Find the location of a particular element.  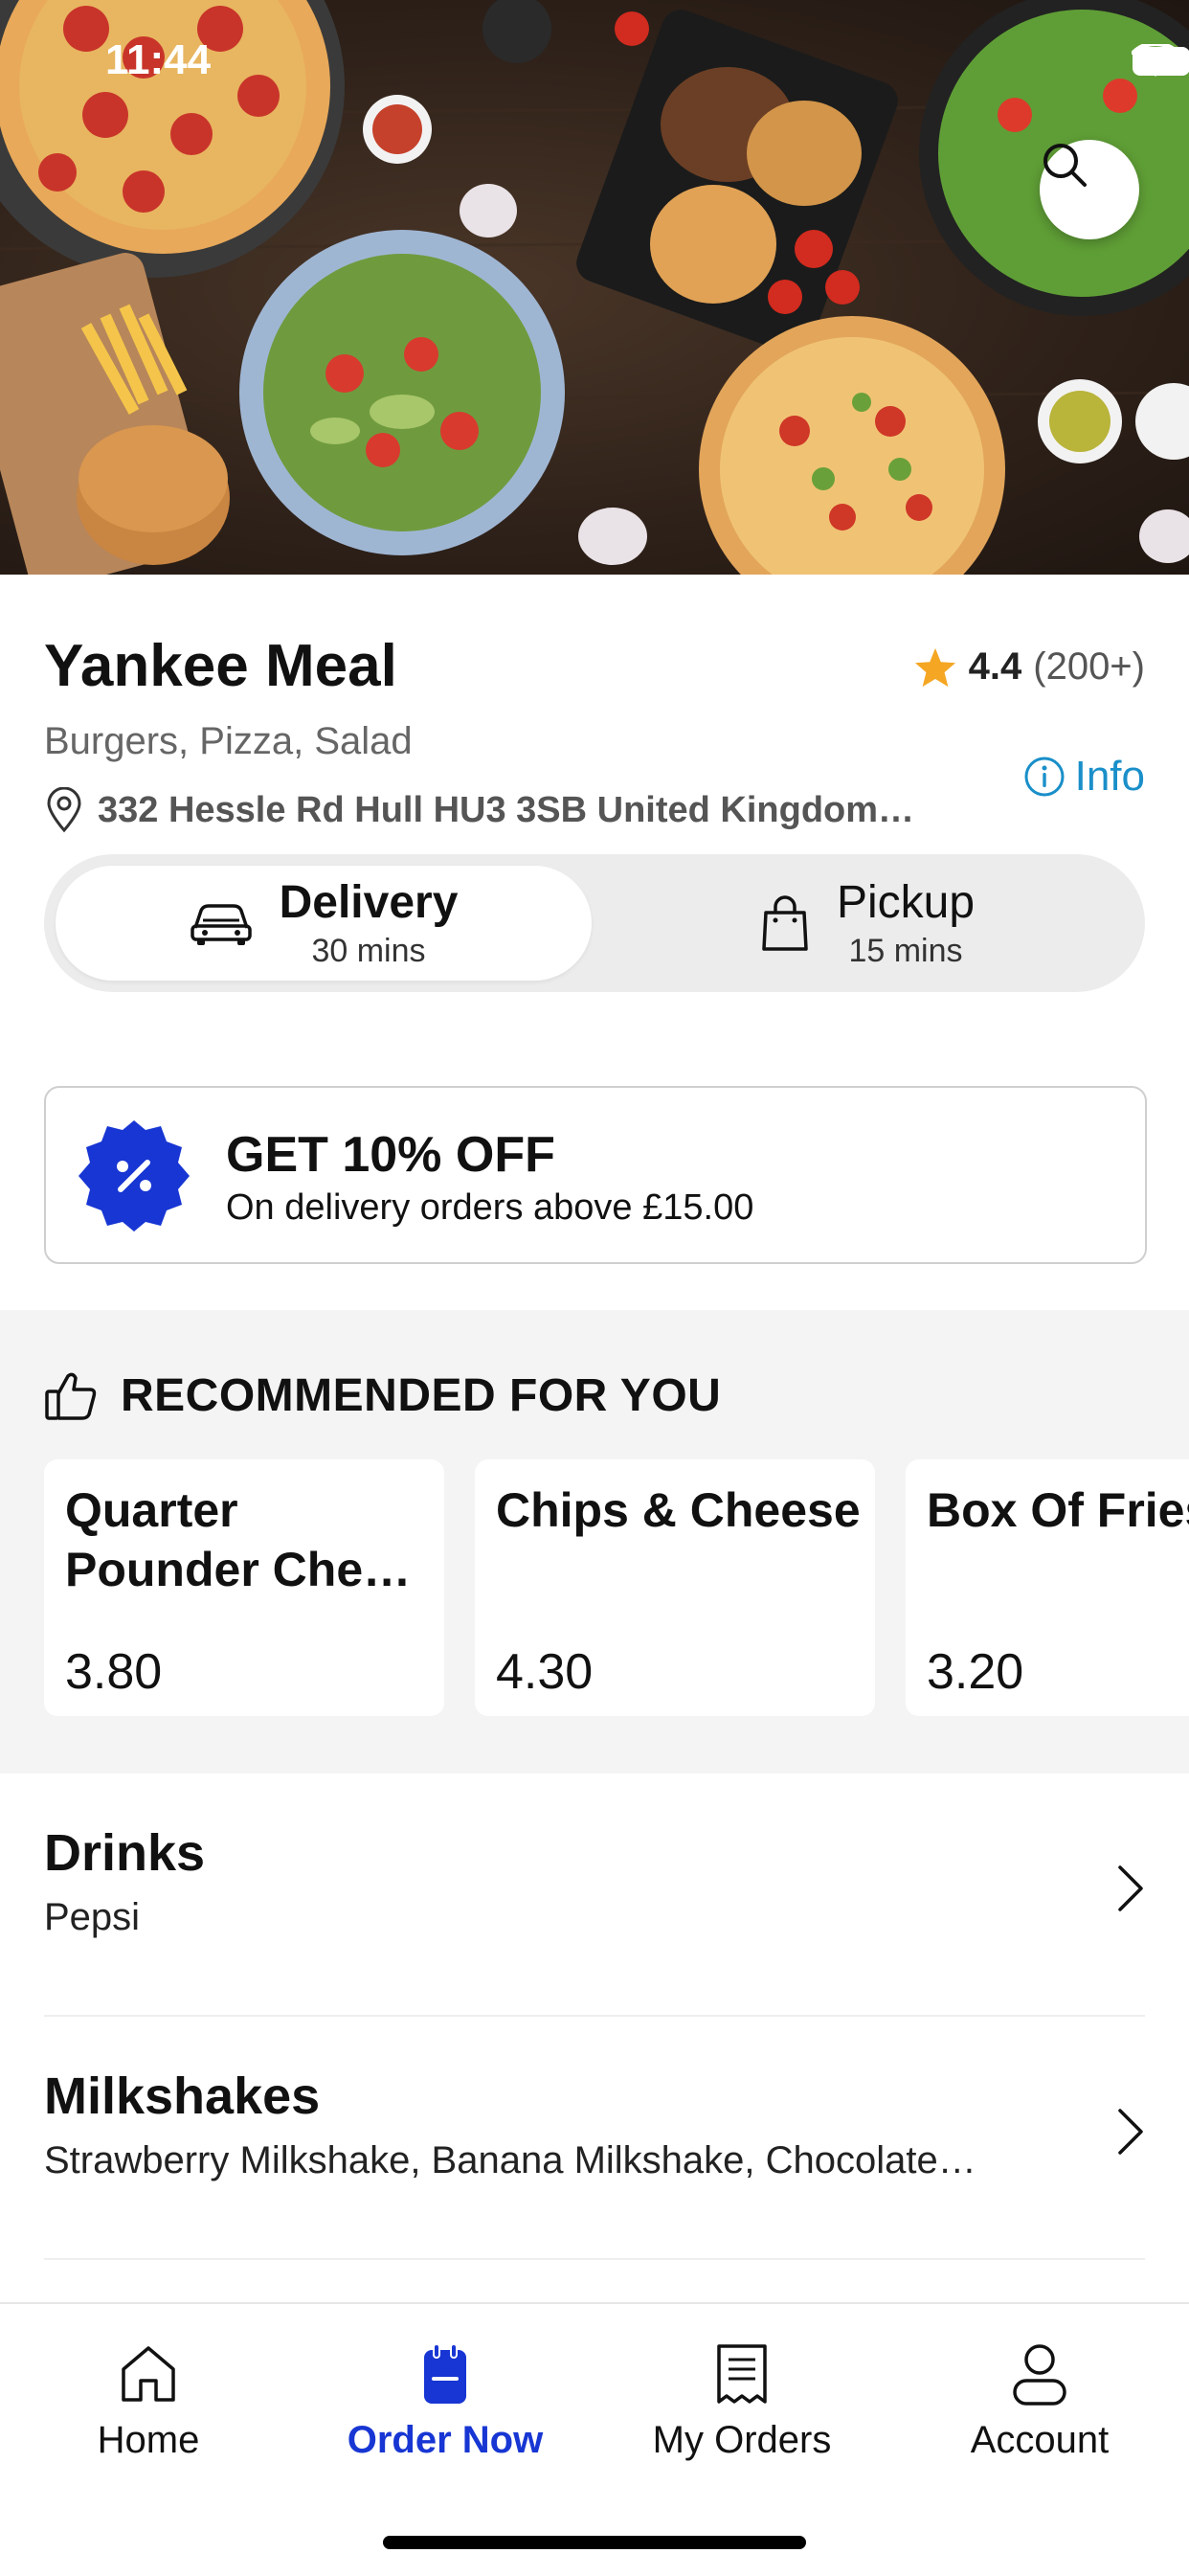

recommended-item-name: Box Of Fries is located at coordinates (1058, 1510).